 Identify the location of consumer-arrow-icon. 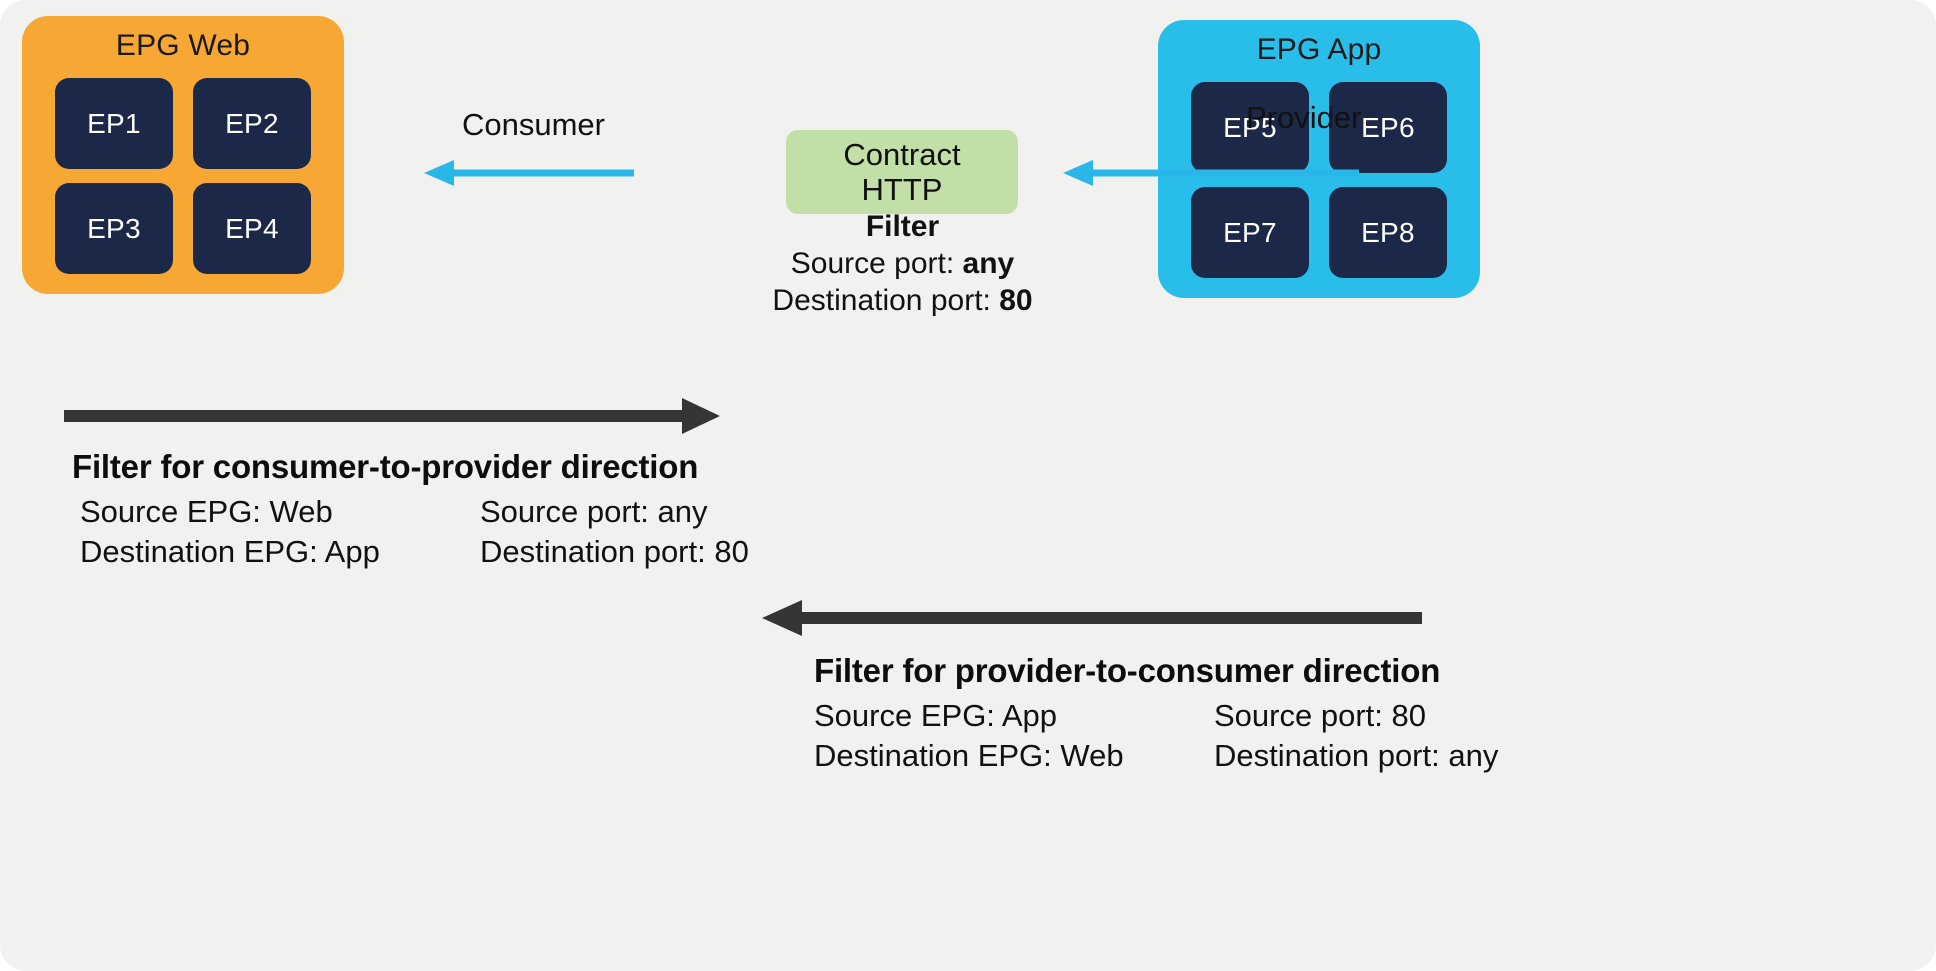
(529, 173).